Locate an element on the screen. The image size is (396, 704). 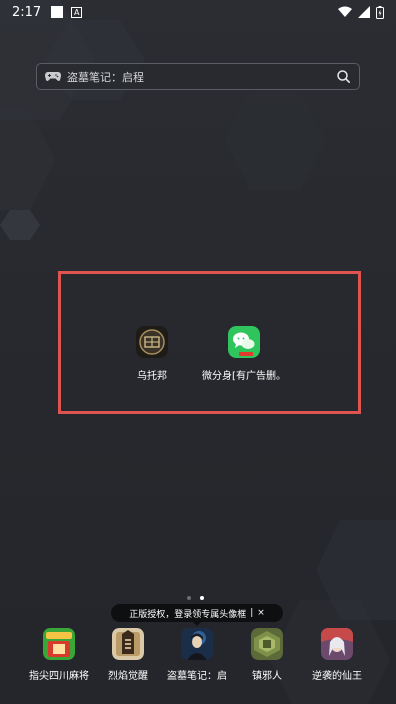
status-bar: 2:17 A is located at coordinates (198, 12).